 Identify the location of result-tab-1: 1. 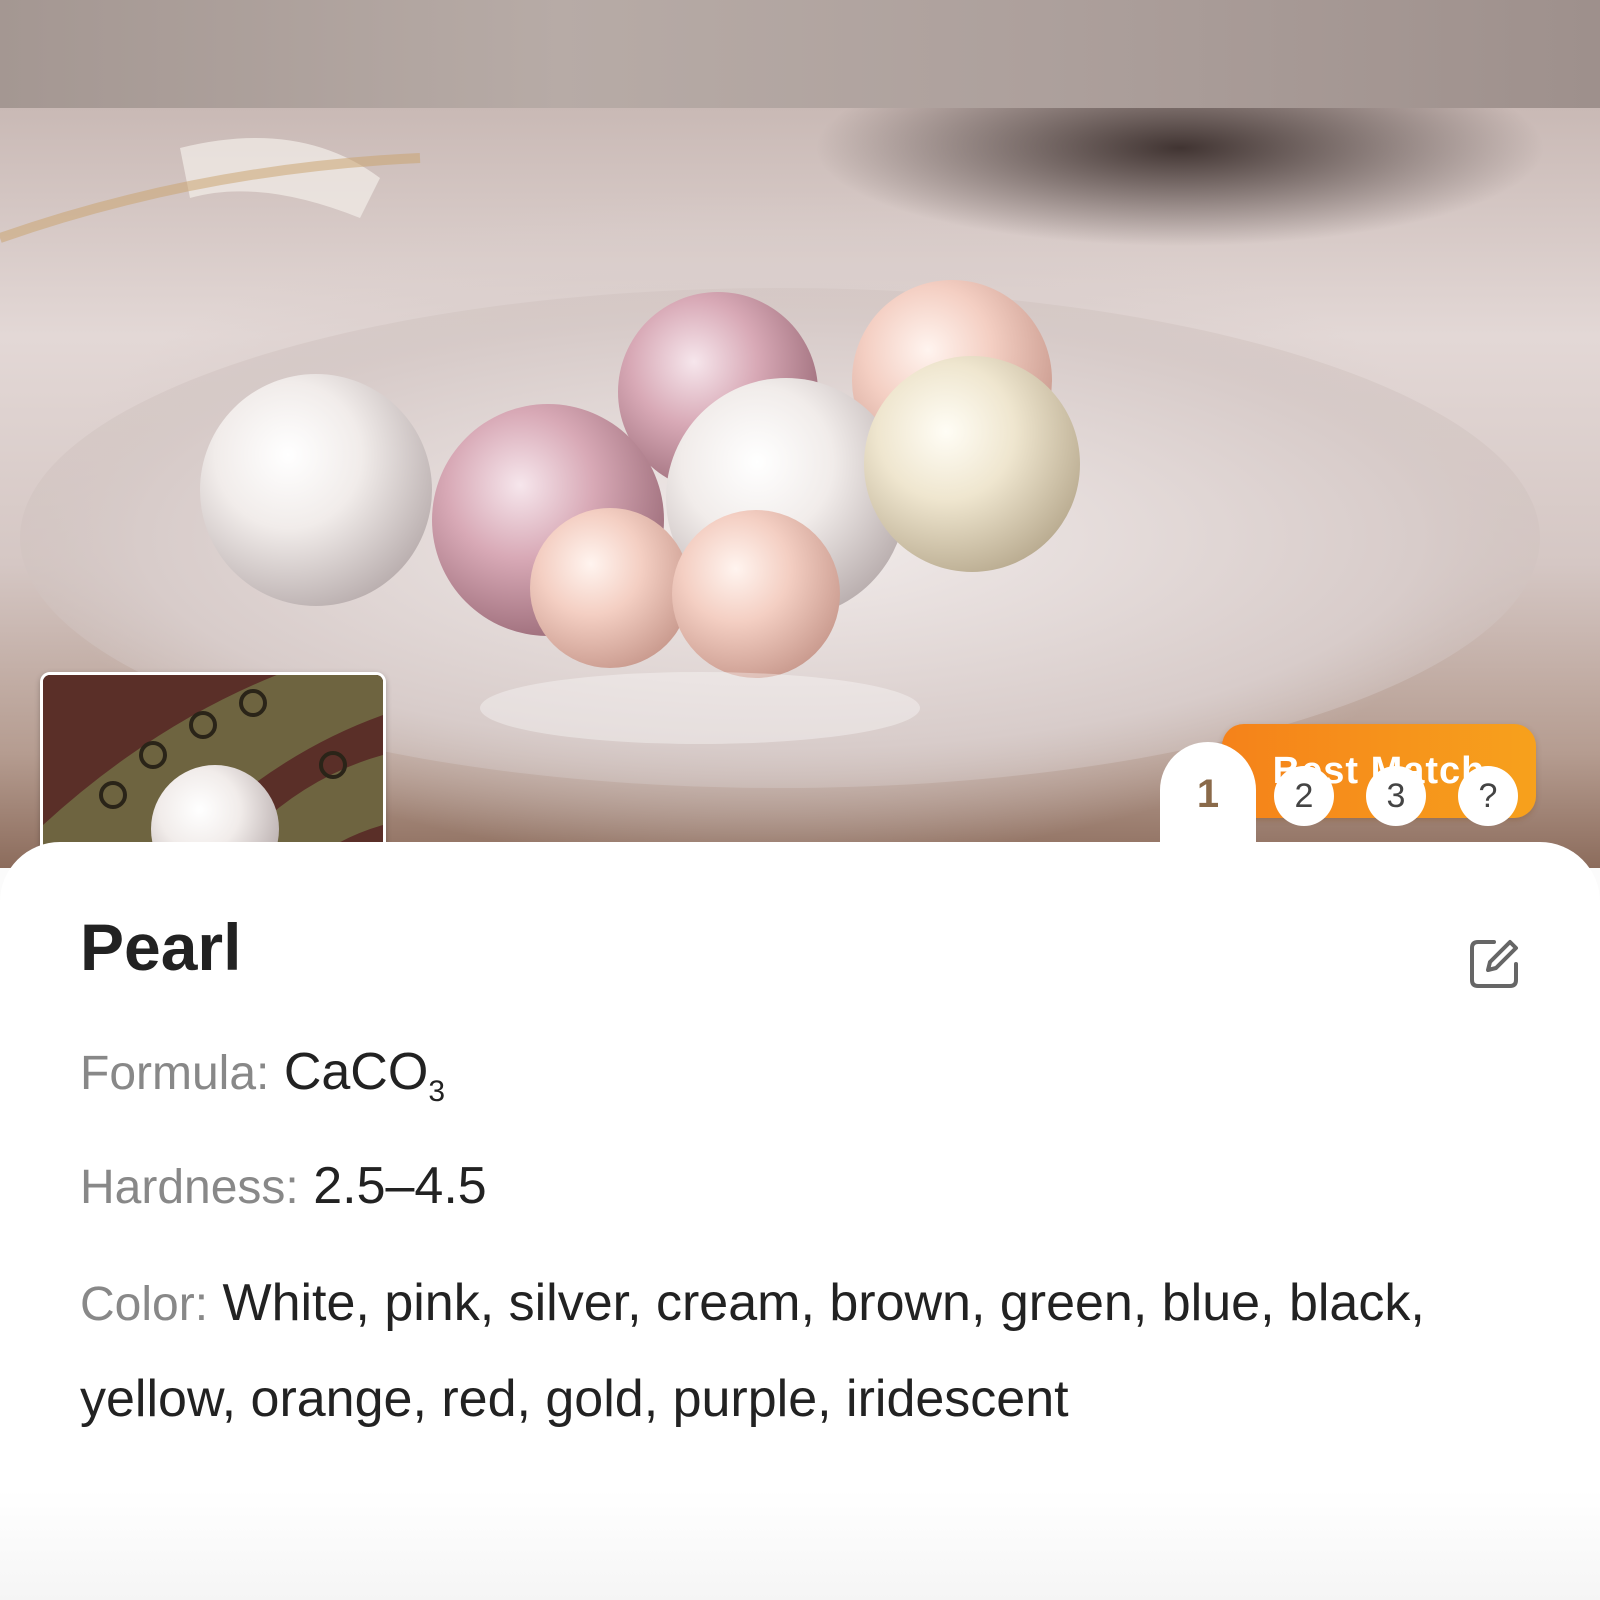
(1208, 807).